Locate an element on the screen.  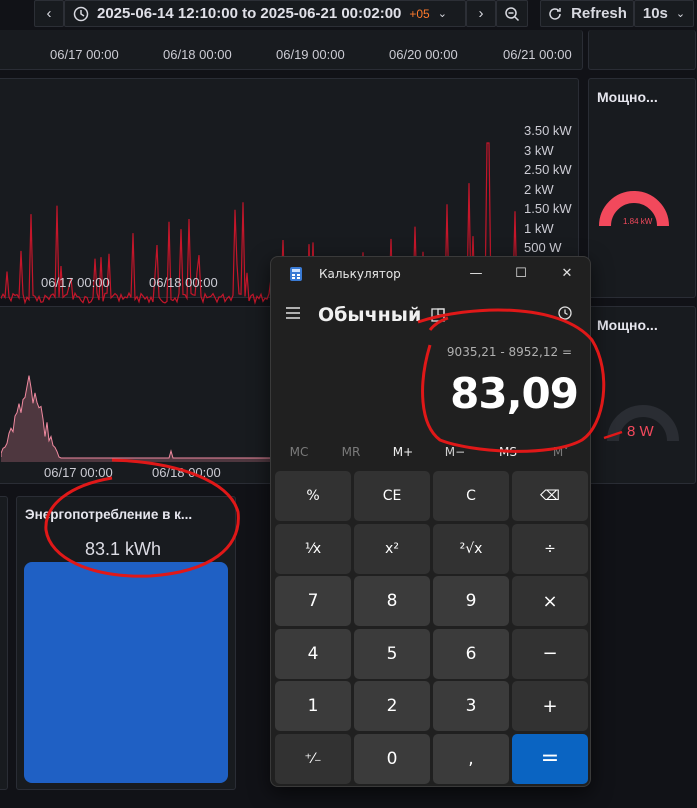
digit-2-button: 2 is located at coordinates (392, 706).